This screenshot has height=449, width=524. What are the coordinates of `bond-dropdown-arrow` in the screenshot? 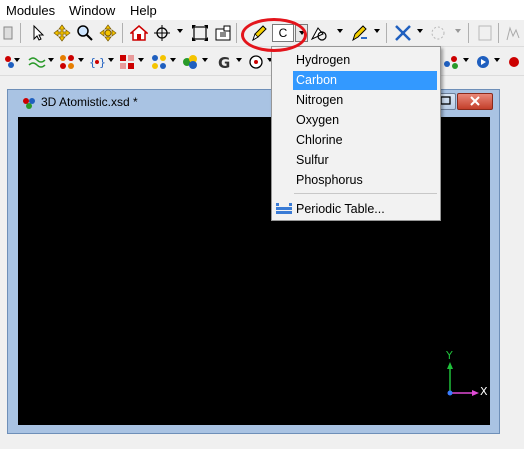 It's located at (111, 60).